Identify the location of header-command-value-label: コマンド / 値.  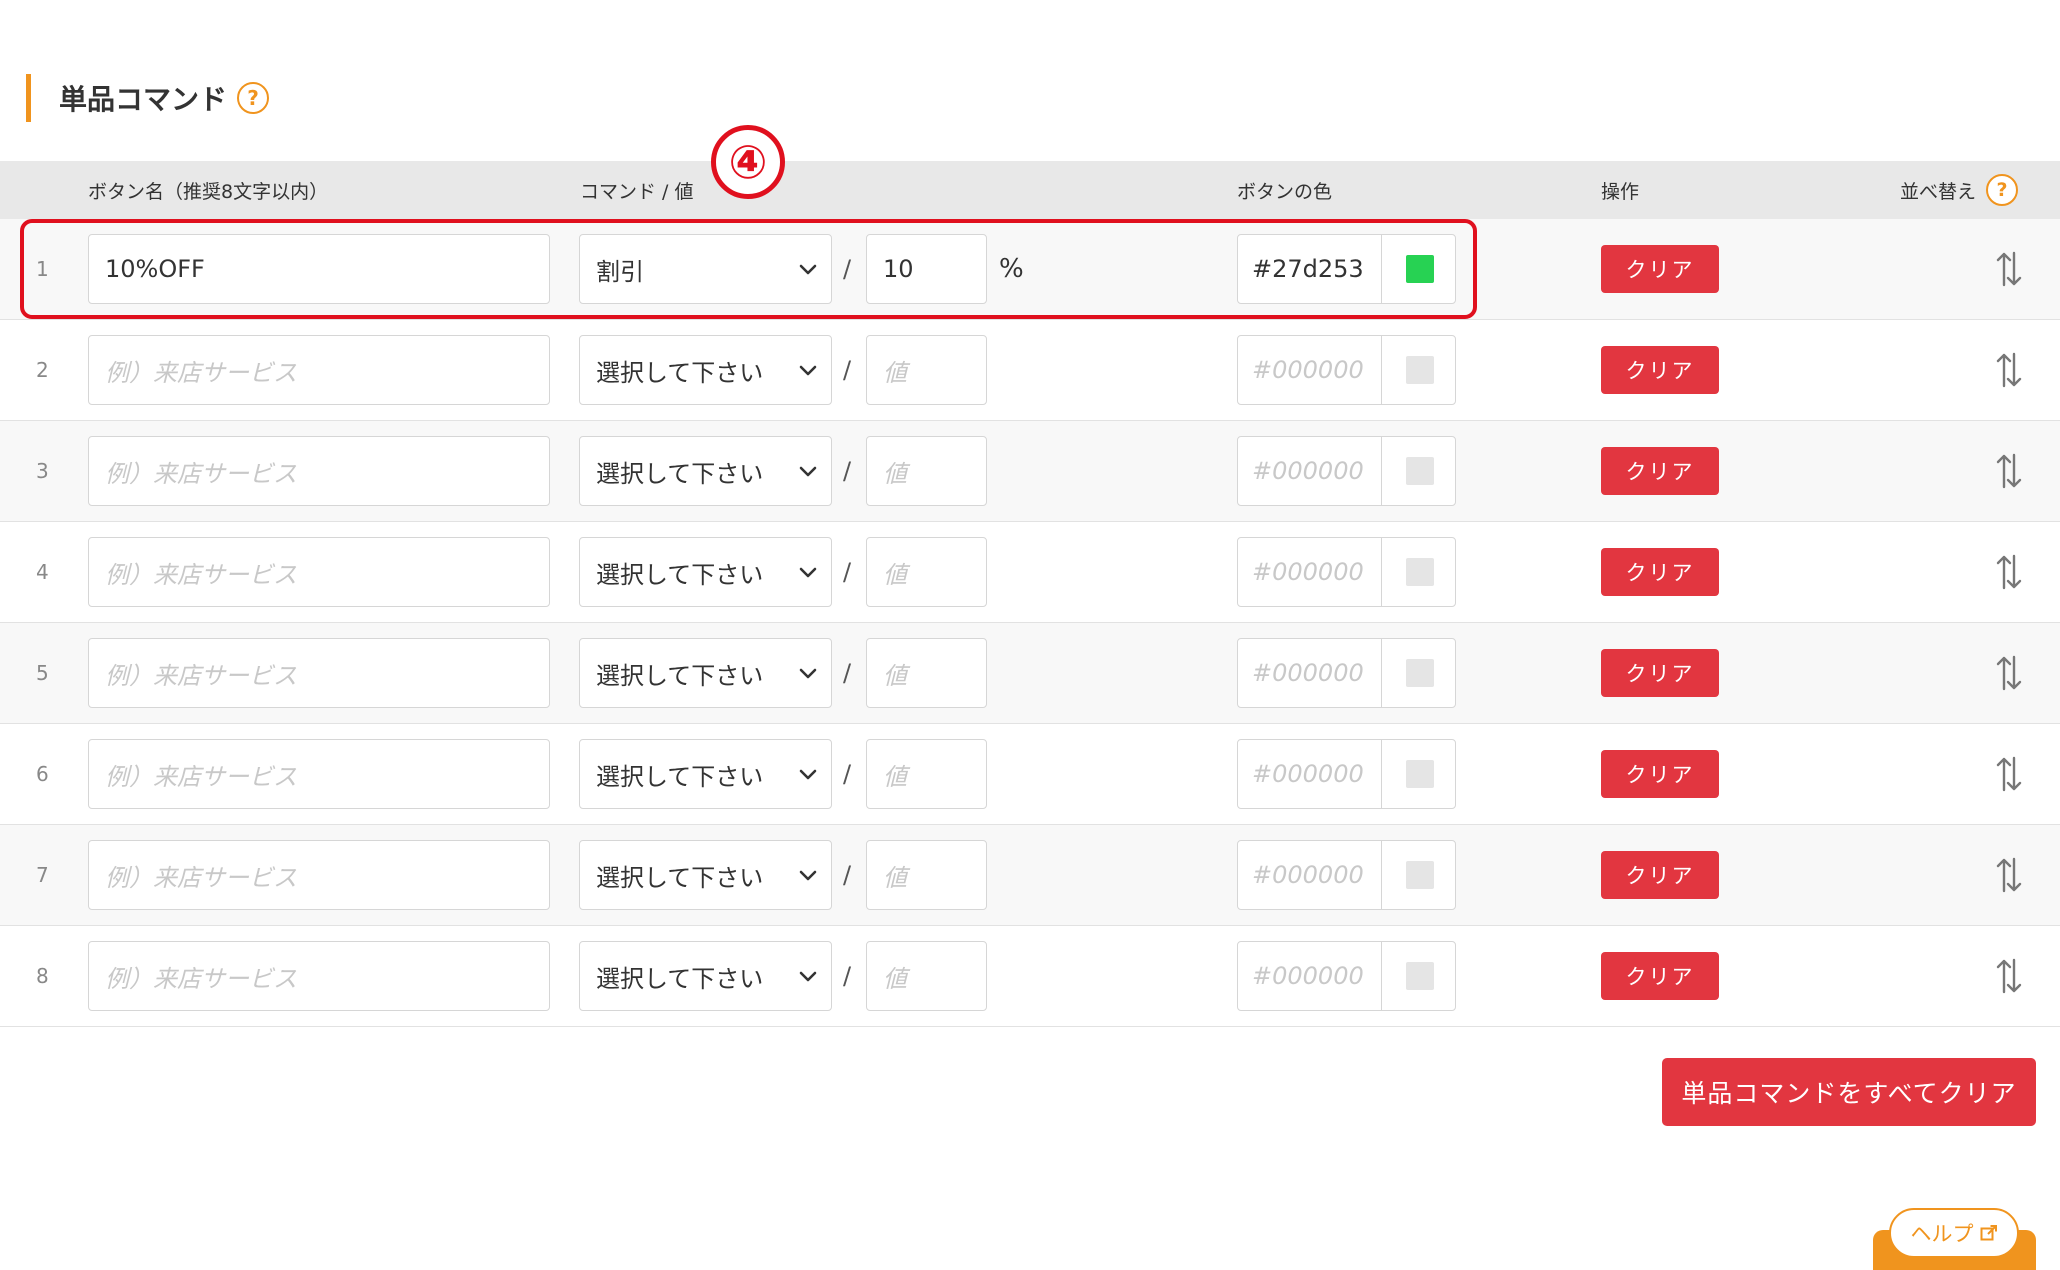
(637, 191).